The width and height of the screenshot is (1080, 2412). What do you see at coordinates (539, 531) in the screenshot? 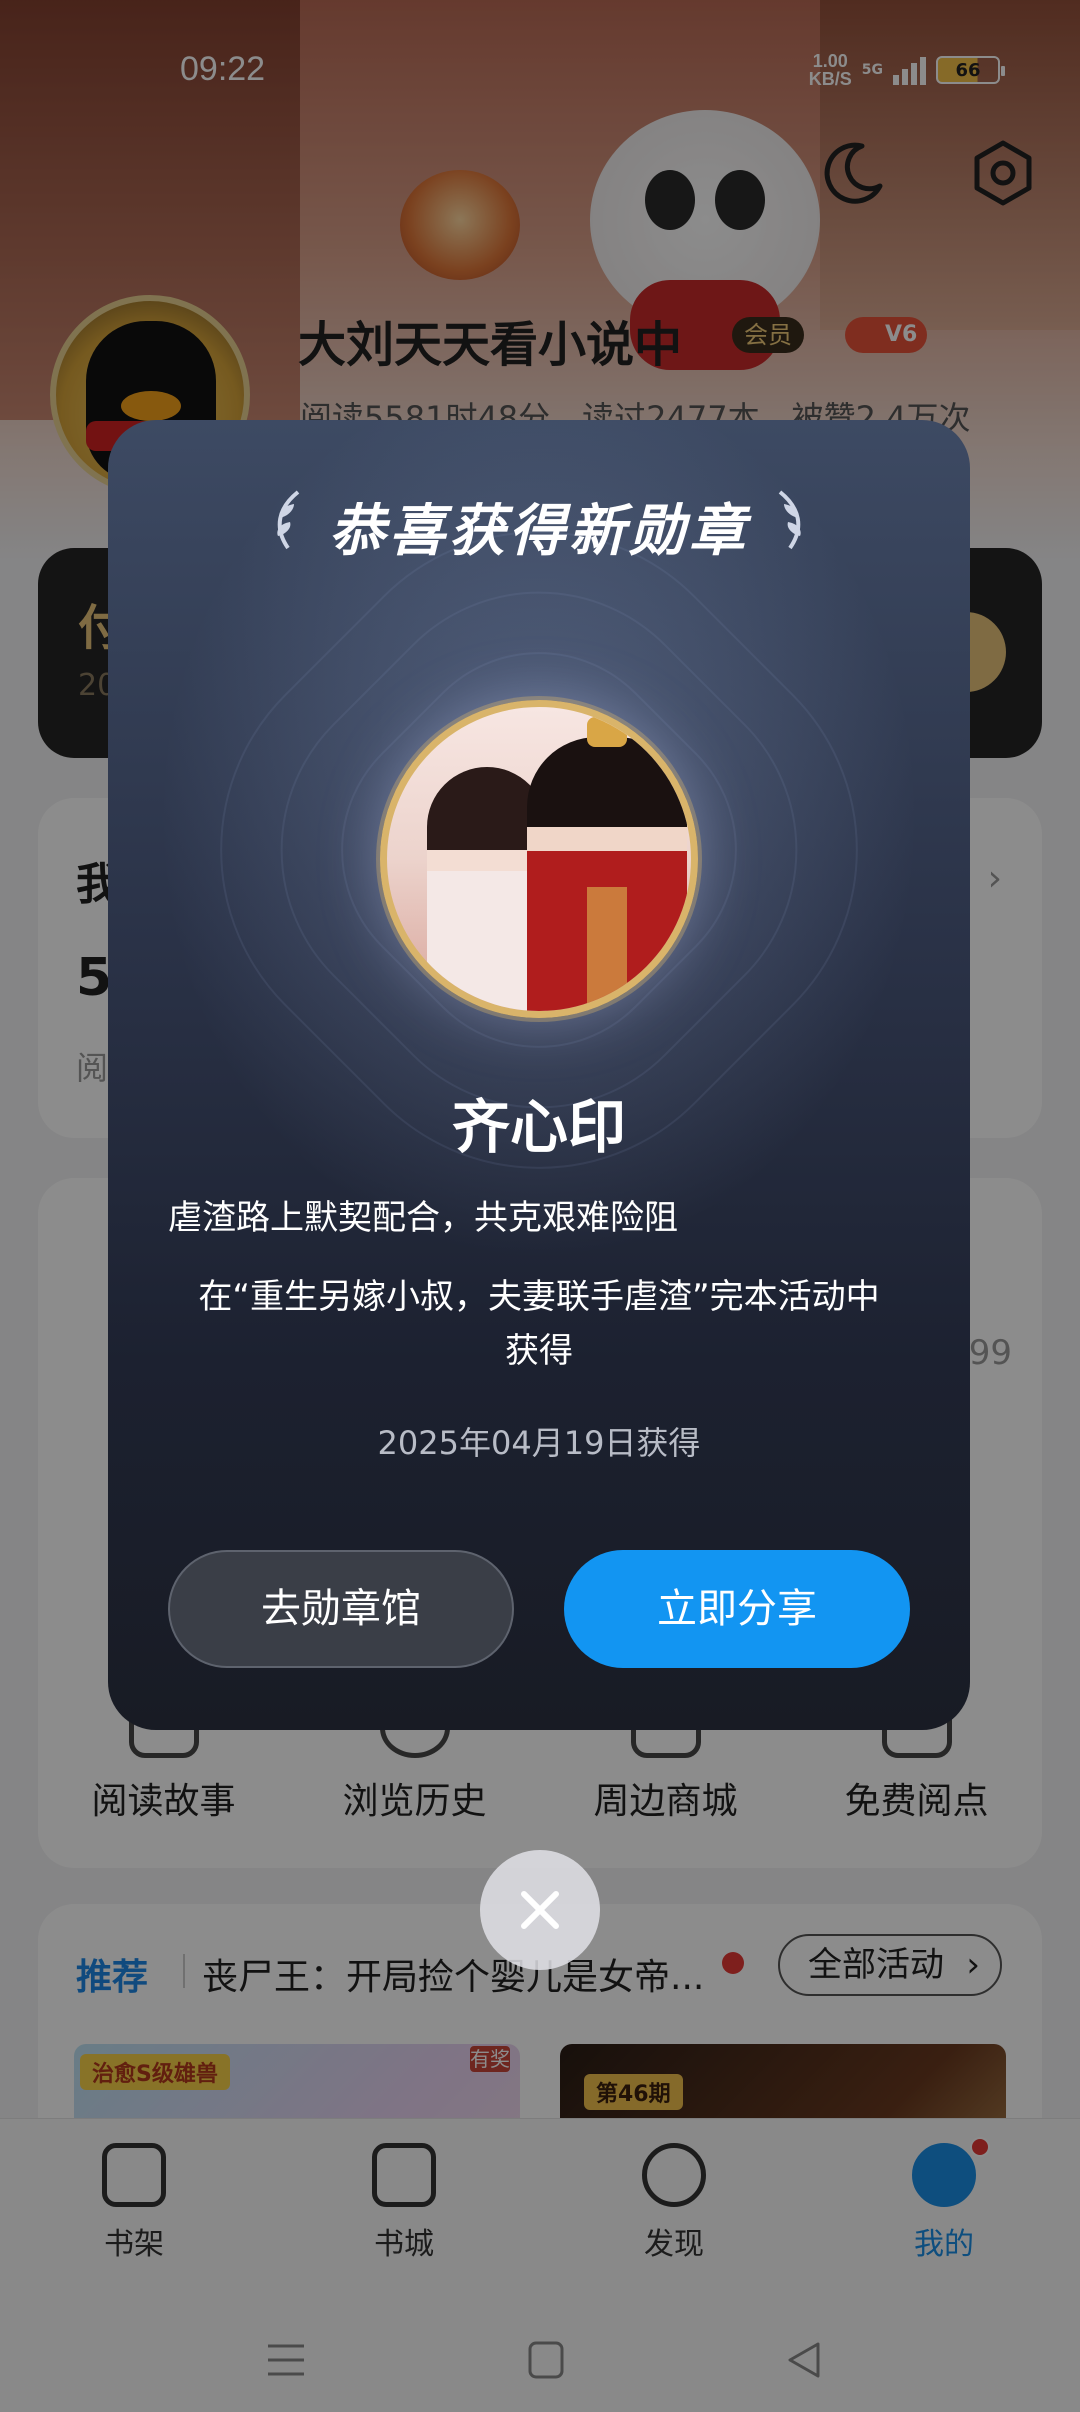
I see `dialog-title: 恭喜获得新勋章` at bounding box center [539, 531].